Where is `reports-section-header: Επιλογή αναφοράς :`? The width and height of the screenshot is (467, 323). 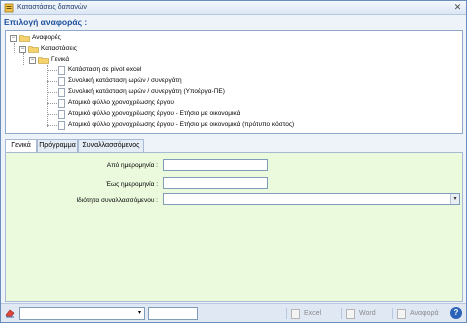 reports-section-header: Επιλογή αναφοράς : is located at coordinates (46, 22).